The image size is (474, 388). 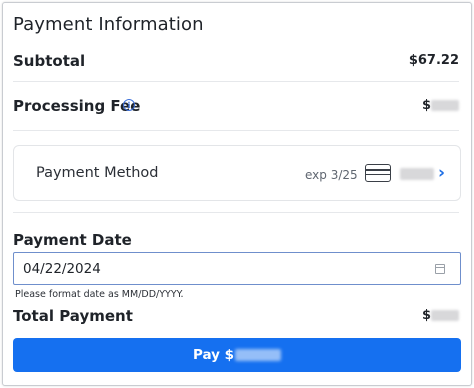 What do you see at coordinates (77, 106) in the screenshot?
I see `processing-fee-label: Processing Fee` at bounding box center [77, 106].